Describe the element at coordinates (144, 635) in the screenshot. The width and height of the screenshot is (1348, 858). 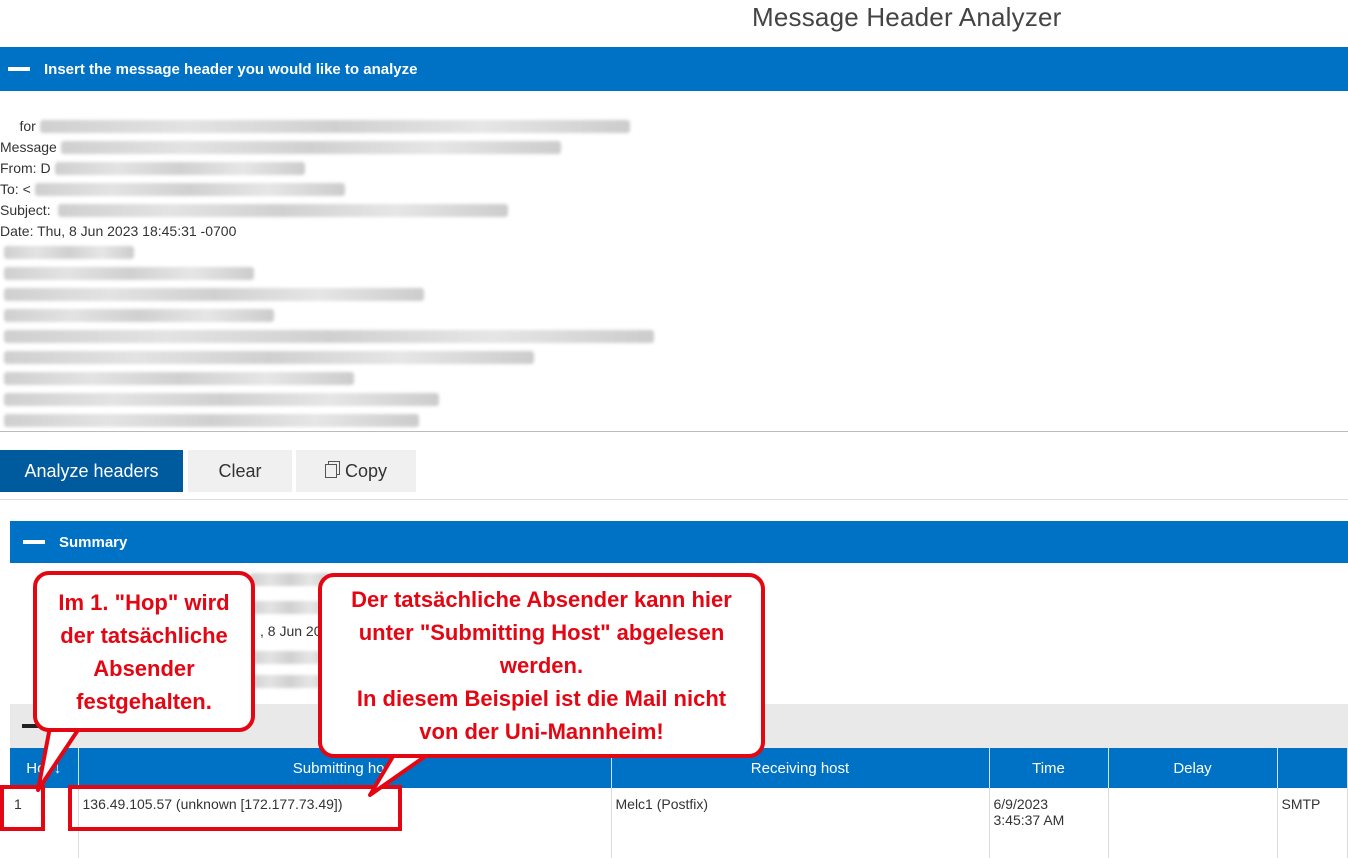
I see `callout-line: der tatsächliche` at that location.